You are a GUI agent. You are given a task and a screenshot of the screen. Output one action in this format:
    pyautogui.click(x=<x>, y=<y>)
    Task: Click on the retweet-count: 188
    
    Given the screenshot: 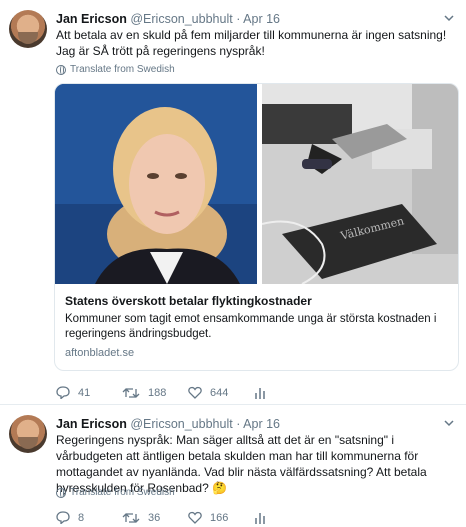 What is the action you would take?
    pyautogui.click(x=157, y=392)
    